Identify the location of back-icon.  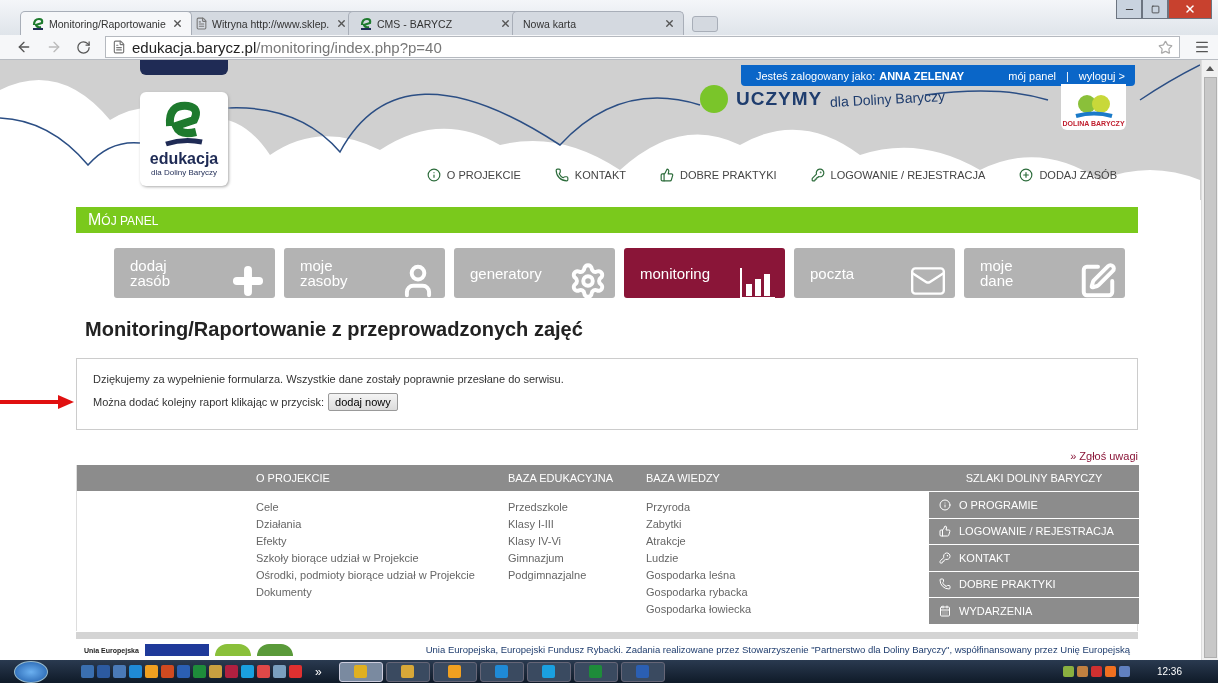
(24, 47).